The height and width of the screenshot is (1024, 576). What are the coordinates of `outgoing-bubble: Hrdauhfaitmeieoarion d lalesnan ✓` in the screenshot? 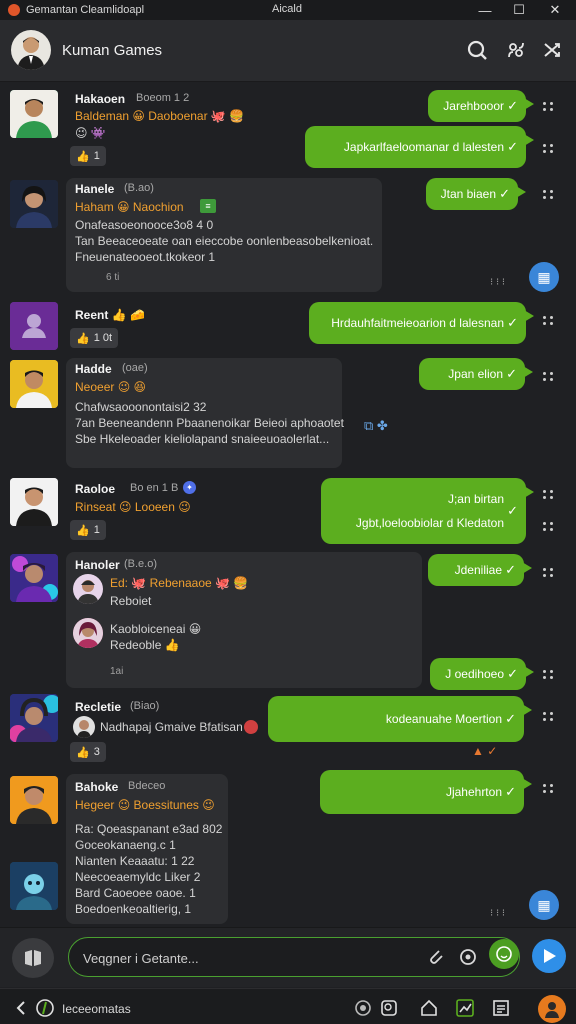 It's located at (421, 323).